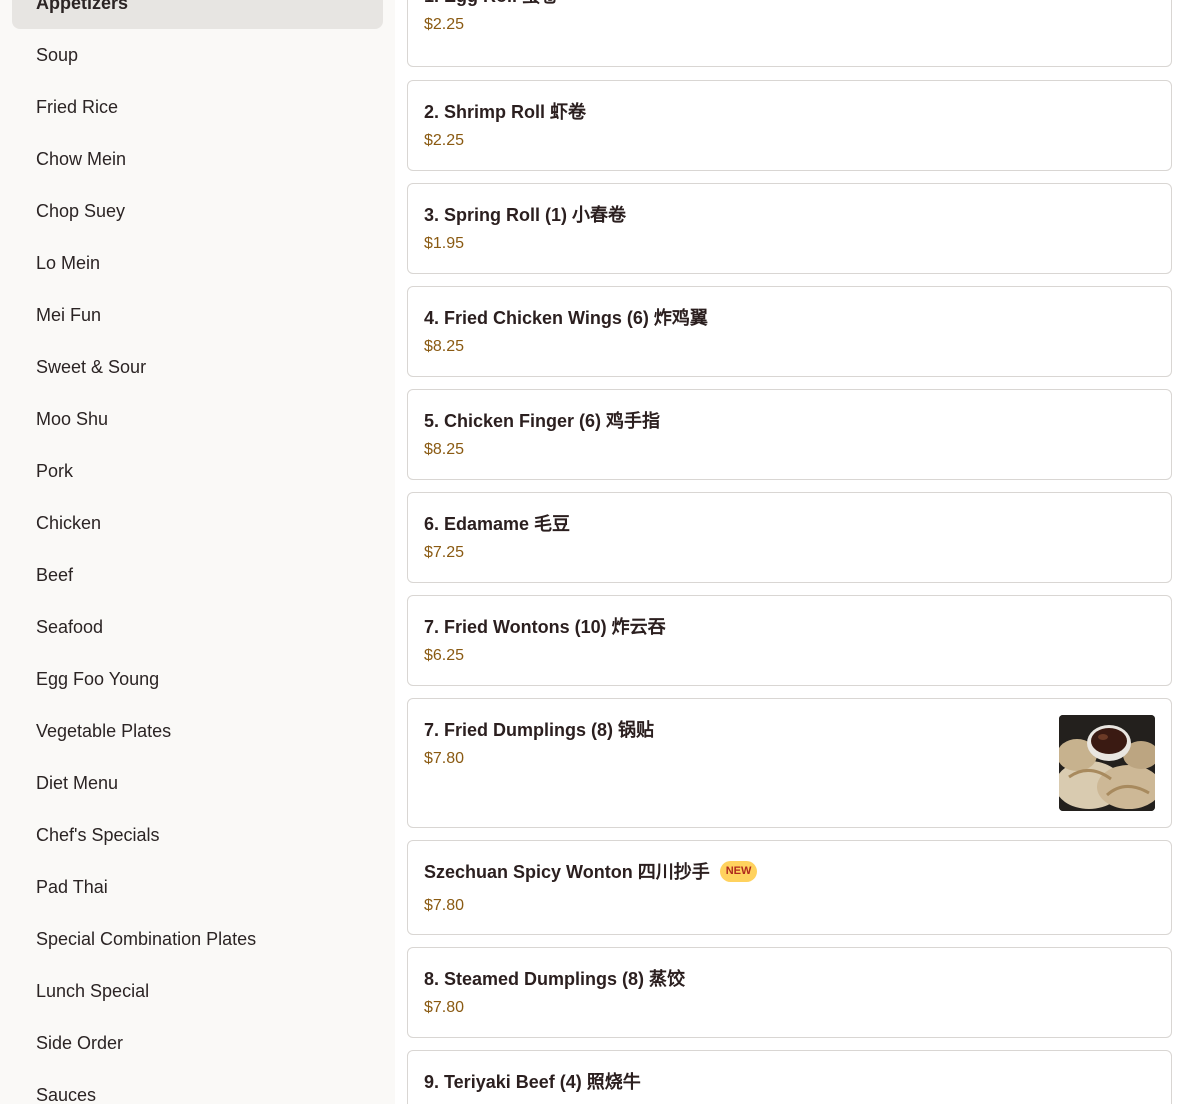 The image size is (1204, 1104). What do you see at coordinates (566, 318) in the screenshot?
I see `menu-item-name: 4. Fried Chicken Wings (6) 炸鸡翼` at bounding box center [566, 318].